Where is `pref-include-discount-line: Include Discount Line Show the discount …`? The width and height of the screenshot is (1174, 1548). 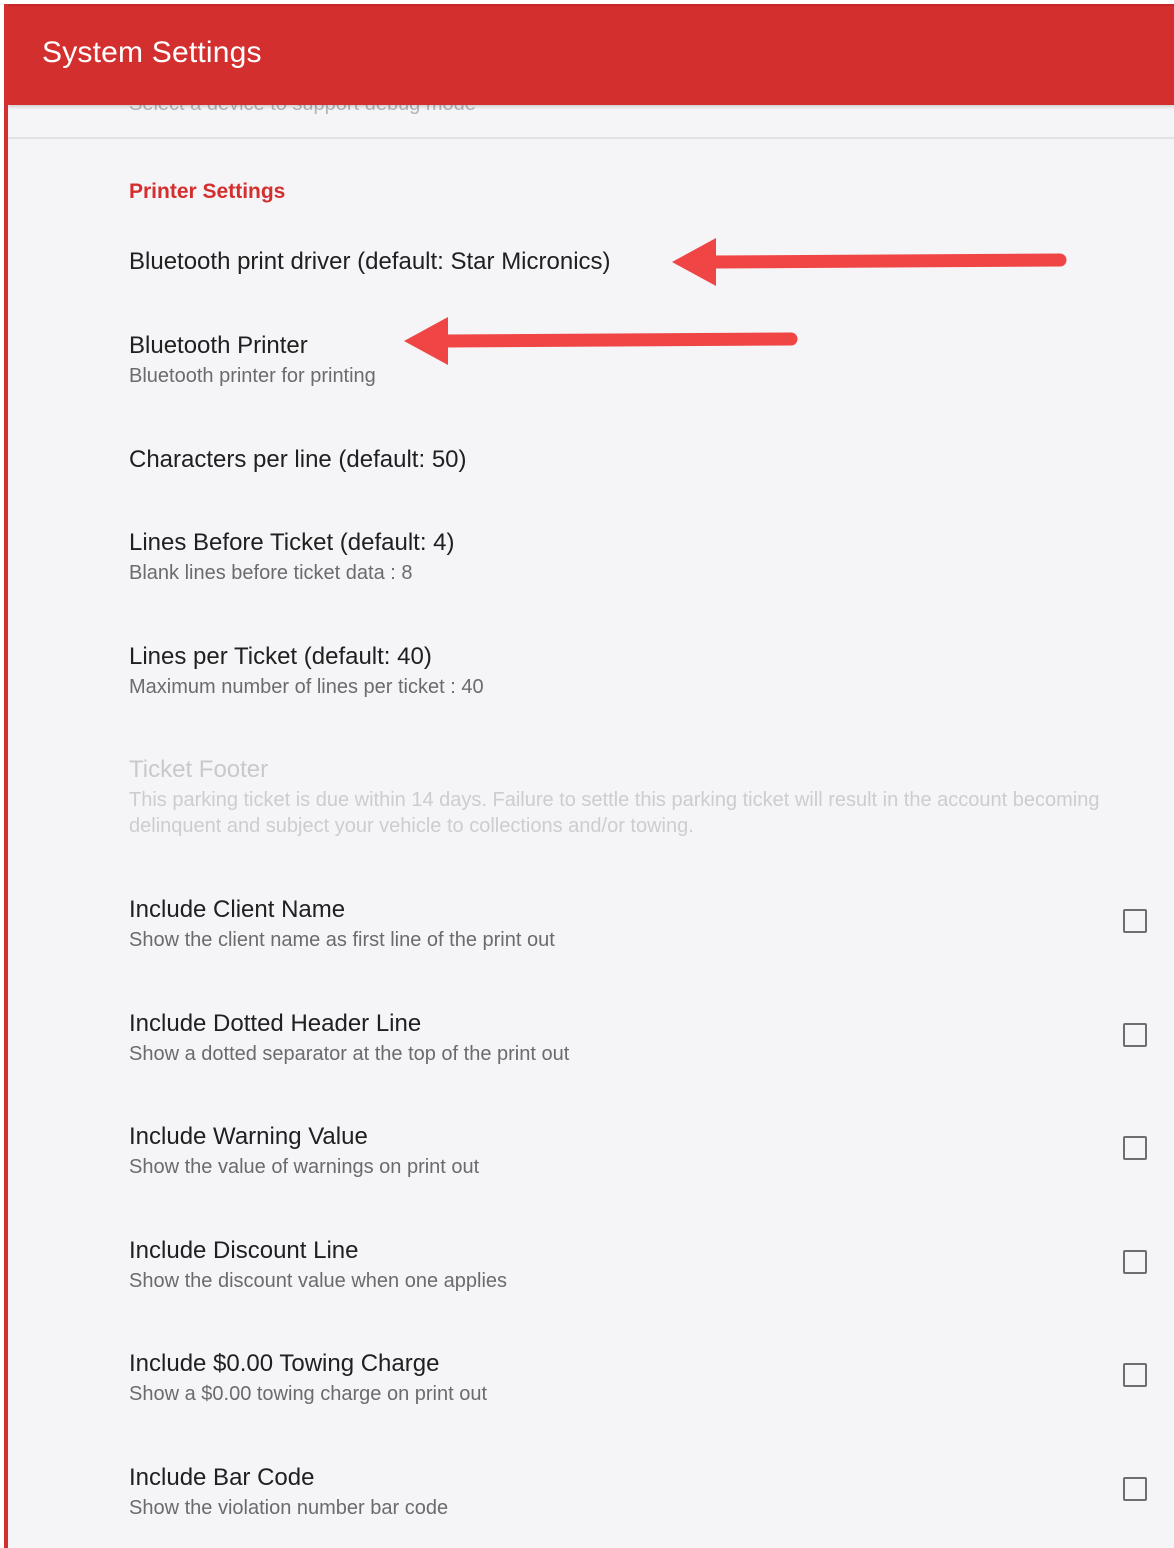
pref-include-discount-line: Include Discount Line Show the discount … is located at coordinates (619, 1265).